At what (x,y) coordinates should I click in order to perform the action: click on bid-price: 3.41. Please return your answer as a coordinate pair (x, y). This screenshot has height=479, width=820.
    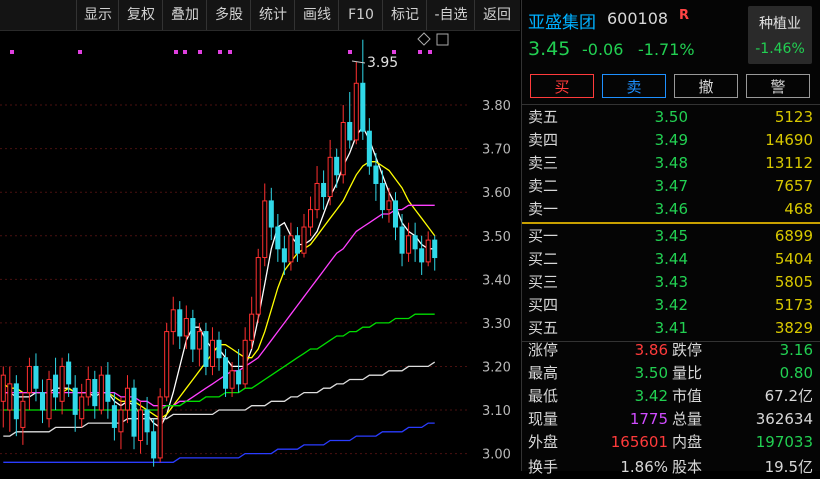
    Looking at the image, I should click on (671, 328).